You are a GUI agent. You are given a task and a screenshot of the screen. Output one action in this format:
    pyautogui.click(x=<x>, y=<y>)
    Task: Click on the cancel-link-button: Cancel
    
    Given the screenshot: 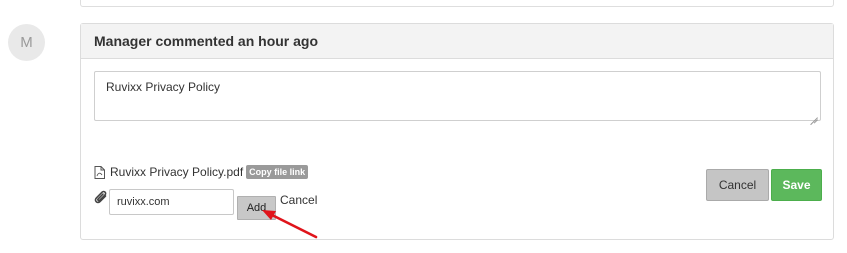 What is the action you would take?
    pyautogui.click(x=298, y=200)
    